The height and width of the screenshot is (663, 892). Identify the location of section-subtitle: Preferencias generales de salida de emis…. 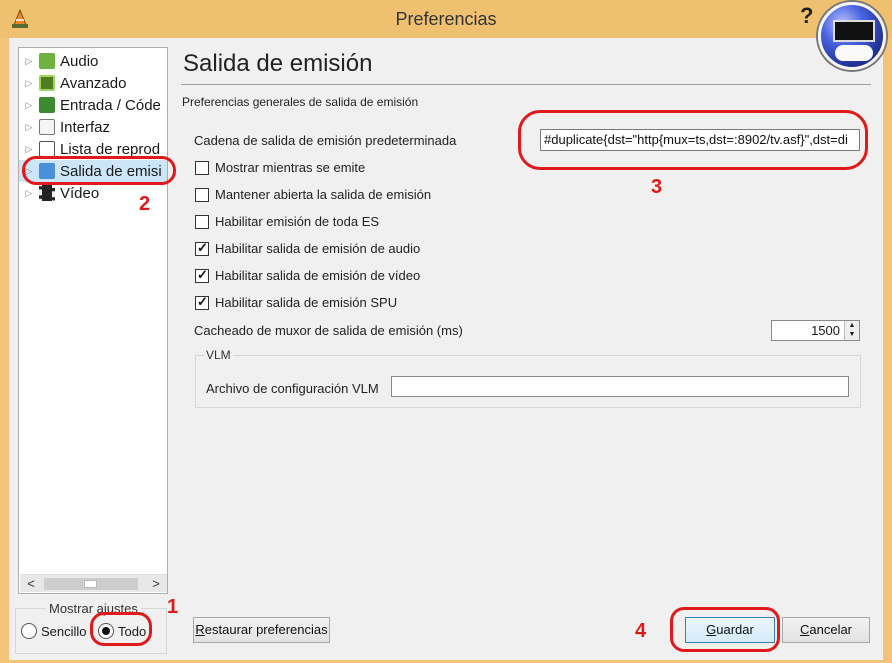
(300, 102).